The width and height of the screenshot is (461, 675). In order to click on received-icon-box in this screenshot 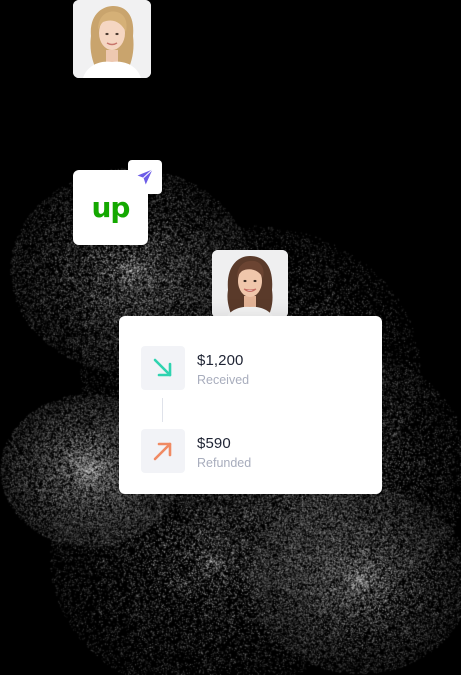, I will do `click(163, 368)`.